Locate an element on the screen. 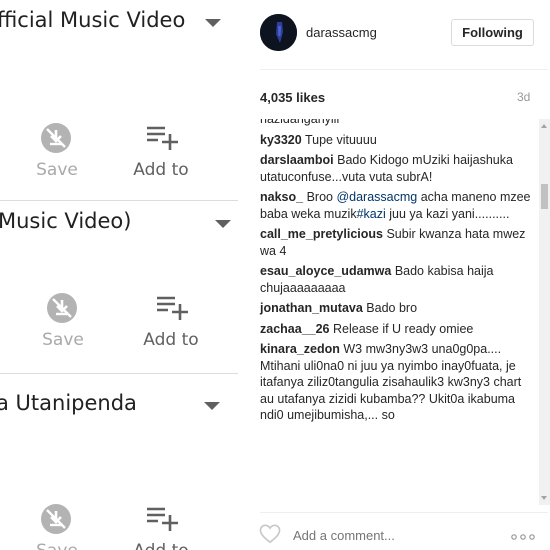  comment: jonathan_mutava Bado bro is located at coordinates (397, 308).